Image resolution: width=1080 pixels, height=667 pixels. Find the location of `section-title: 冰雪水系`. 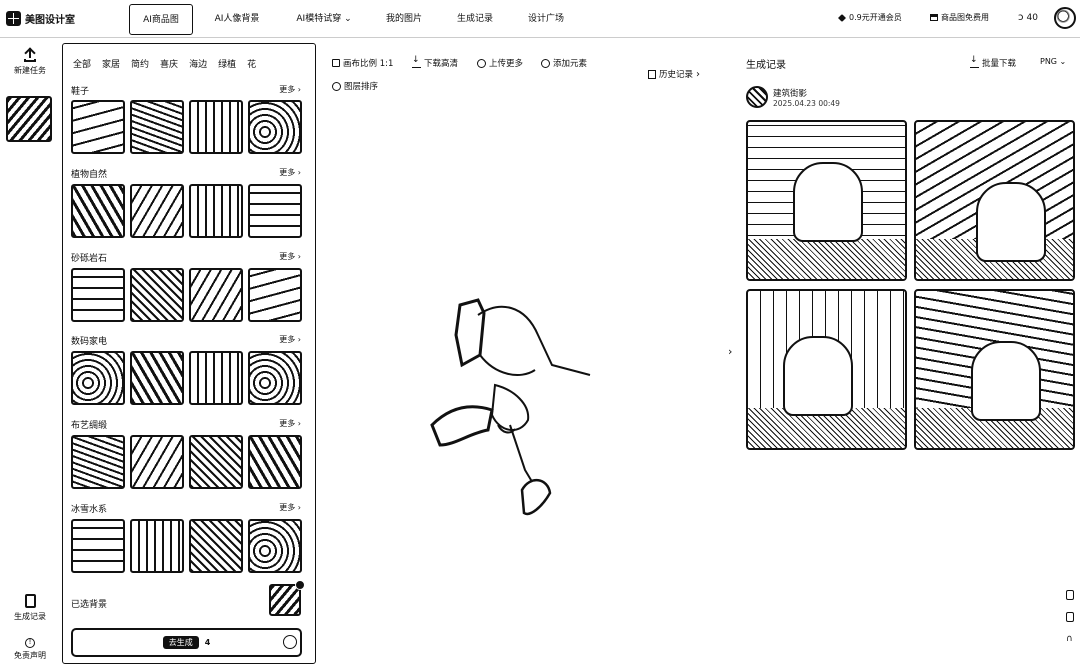

section-title: 冰雪水系 is located at coordinates (89, 510).